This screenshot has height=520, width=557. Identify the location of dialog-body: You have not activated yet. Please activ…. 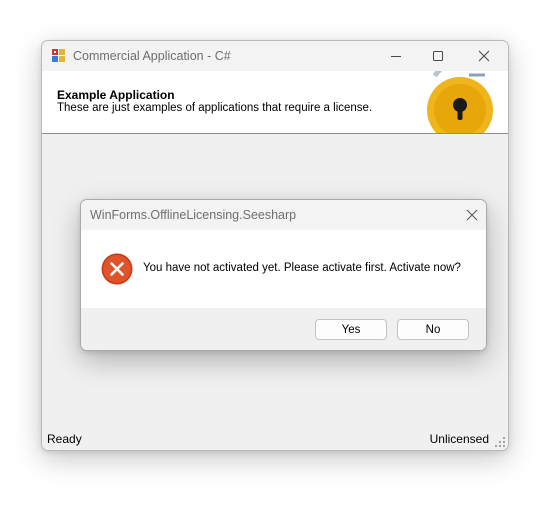
(283, 269).